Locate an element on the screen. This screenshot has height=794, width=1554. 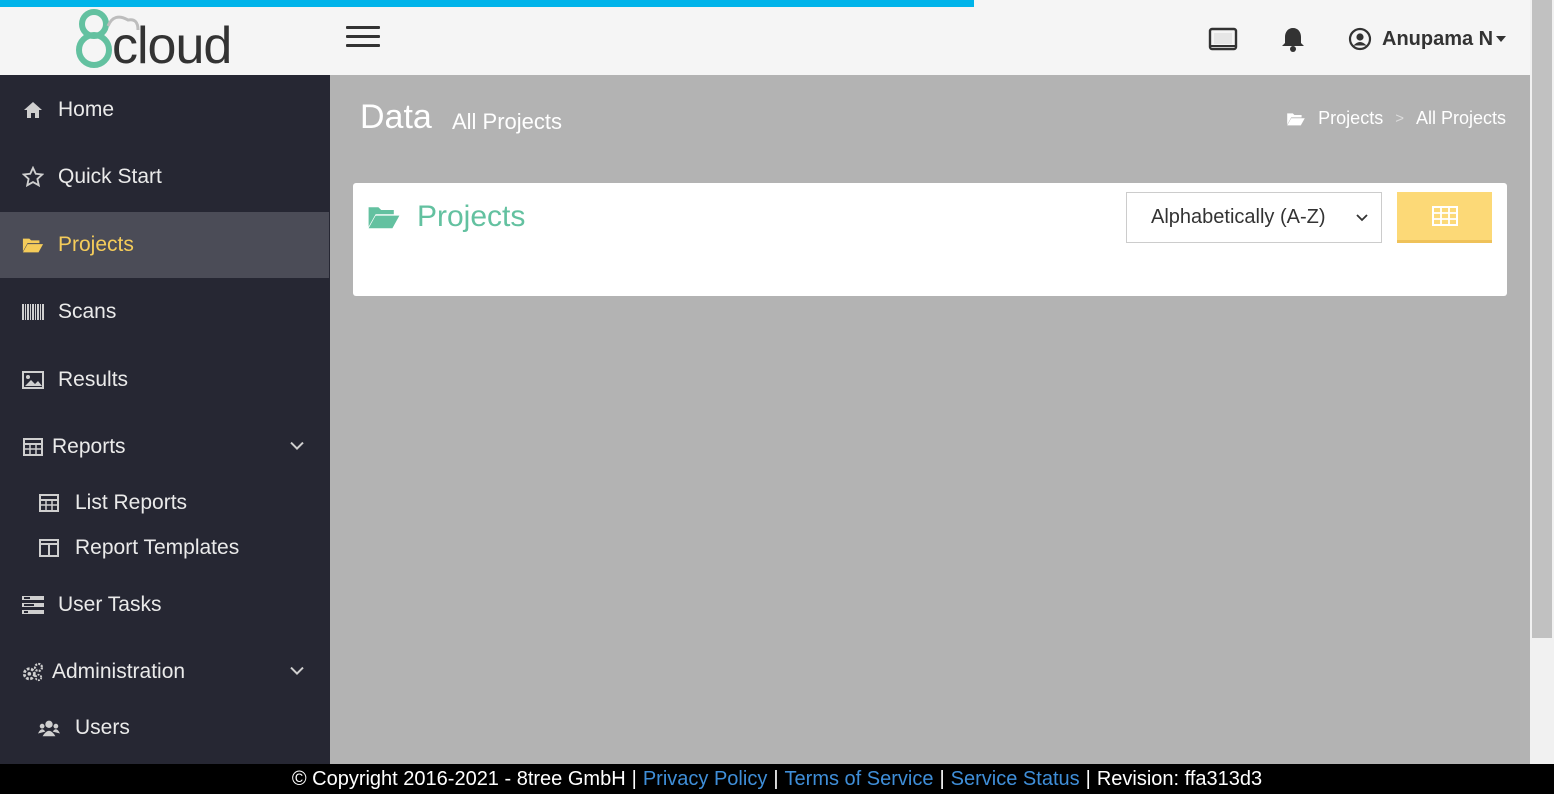
page-subtitle: All Projects is located at coordinates (507, 121).